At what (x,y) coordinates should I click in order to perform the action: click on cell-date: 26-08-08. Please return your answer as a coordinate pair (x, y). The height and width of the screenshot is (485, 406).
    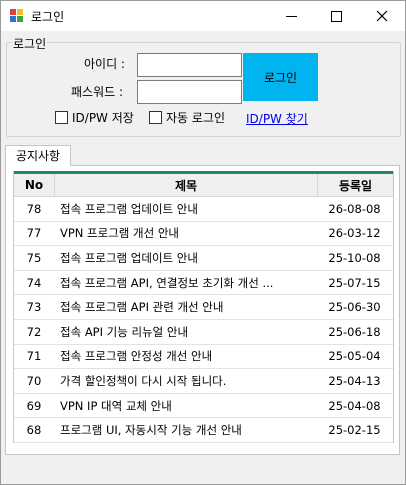
    Looking at the image, I should click on (354, 208).